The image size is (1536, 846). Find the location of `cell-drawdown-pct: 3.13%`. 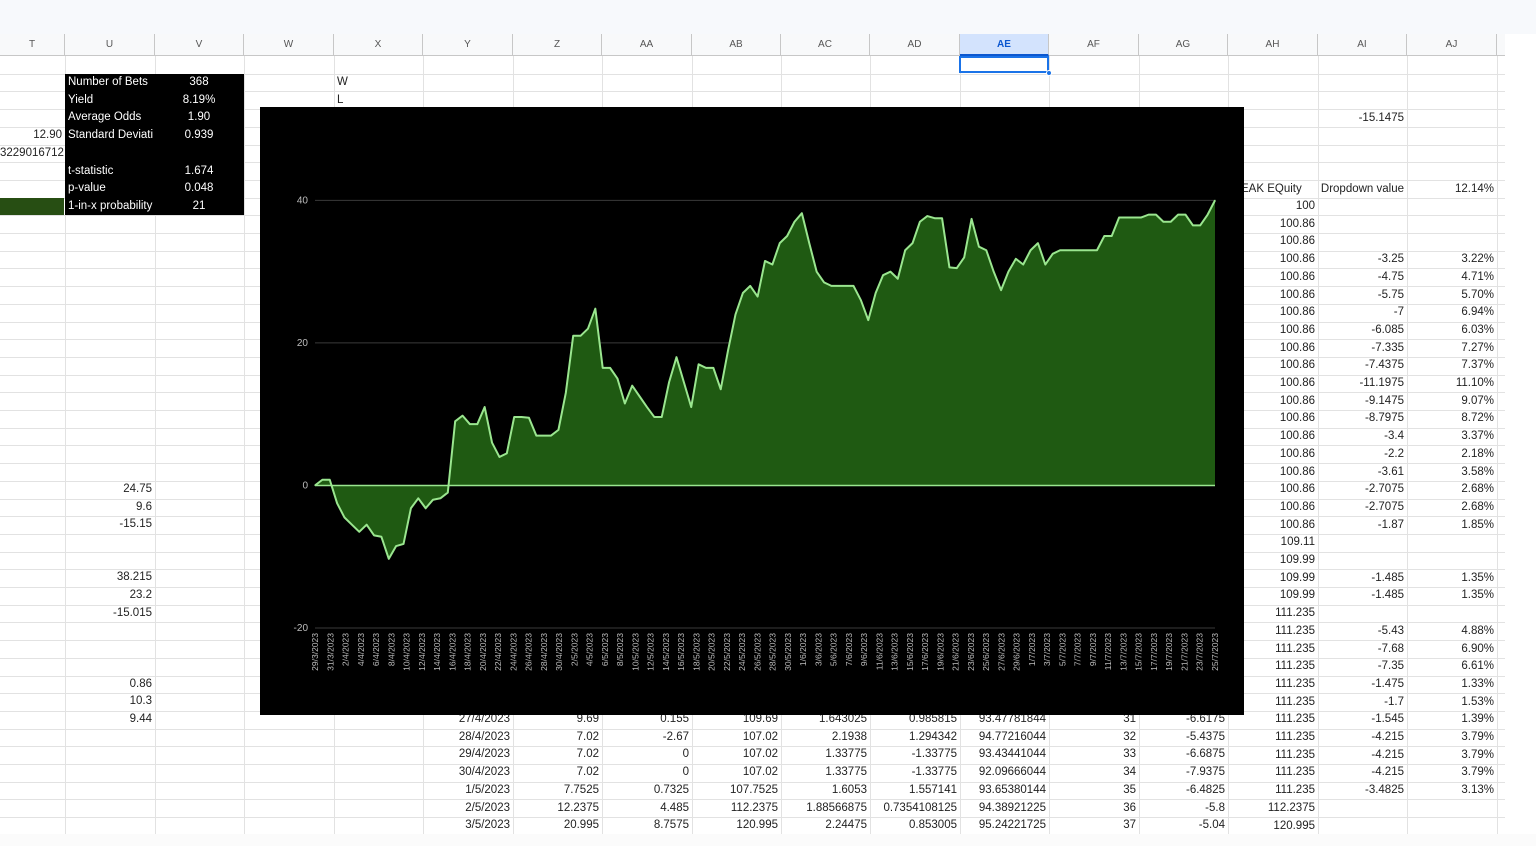

cell-drawdown-pct: 3.13% is located at coordinates (1452, 791).